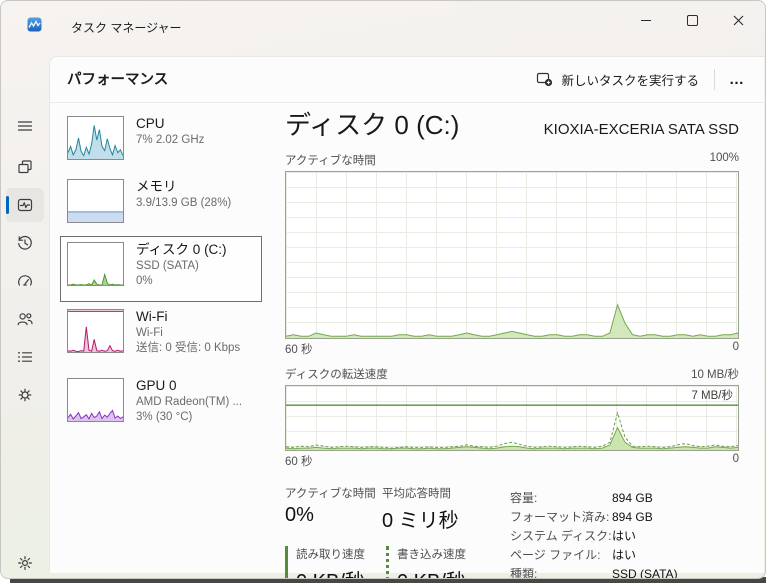 The image size is (766, 583). I want to click on close-icon, so click(738, 20).